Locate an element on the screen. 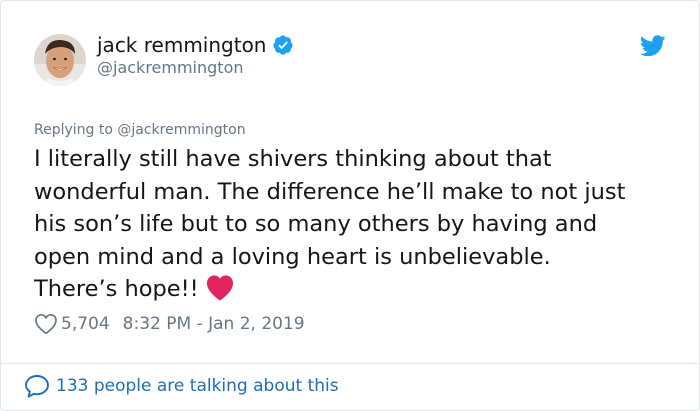 The height and width of the screenshot is (411, 700). replying-prefix: Replying to is located at coordinates (76, 130).